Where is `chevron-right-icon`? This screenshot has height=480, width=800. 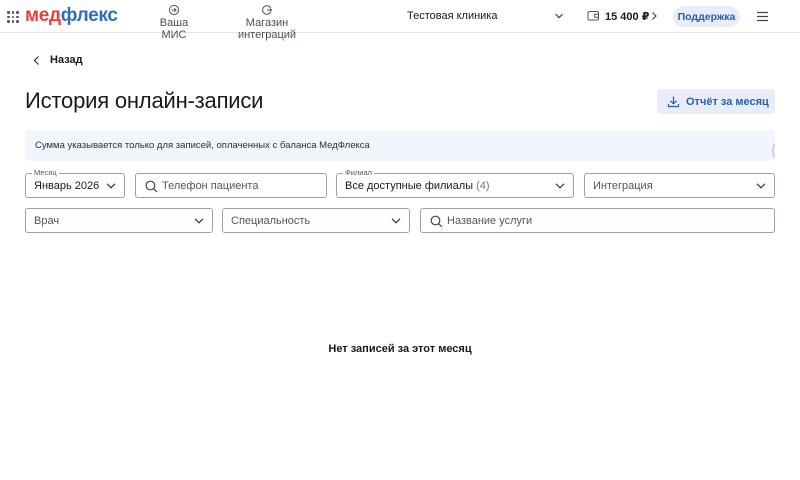
chevron-right-icon is located at coordinates (654, 16).